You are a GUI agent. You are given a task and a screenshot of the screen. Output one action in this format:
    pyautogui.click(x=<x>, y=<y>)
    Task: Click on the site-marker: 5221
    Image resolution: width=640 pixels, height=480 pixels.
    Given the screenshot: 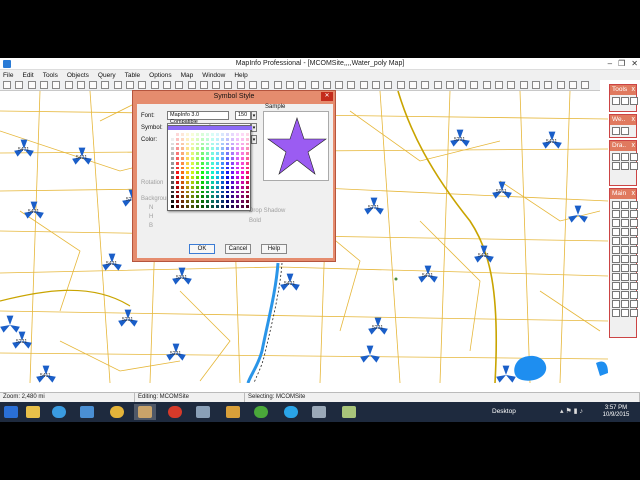 What is the action you would take?
    pyautogui.click(x=176, y=352)
    